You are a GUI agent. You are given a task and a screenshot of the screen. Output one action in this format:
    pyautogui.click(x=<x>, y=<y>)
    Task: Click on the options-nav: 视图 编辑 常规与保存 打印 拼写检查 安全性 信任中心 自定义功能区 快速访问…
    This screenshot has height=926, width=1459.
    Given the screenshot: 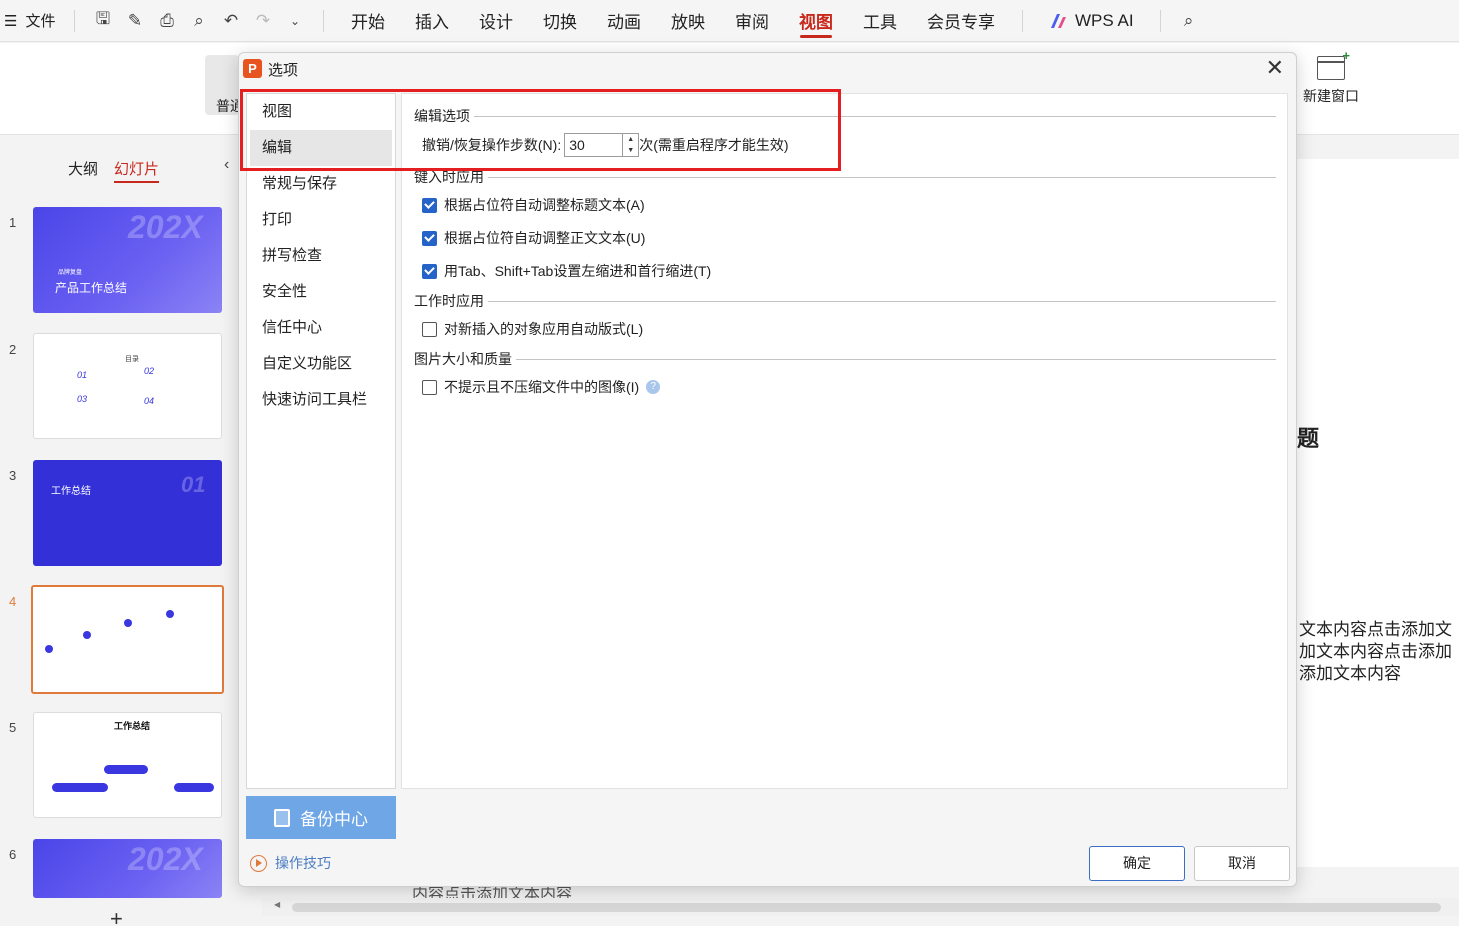 What is the action you would take?
    pyautogui.click(x=321, y=441)
    